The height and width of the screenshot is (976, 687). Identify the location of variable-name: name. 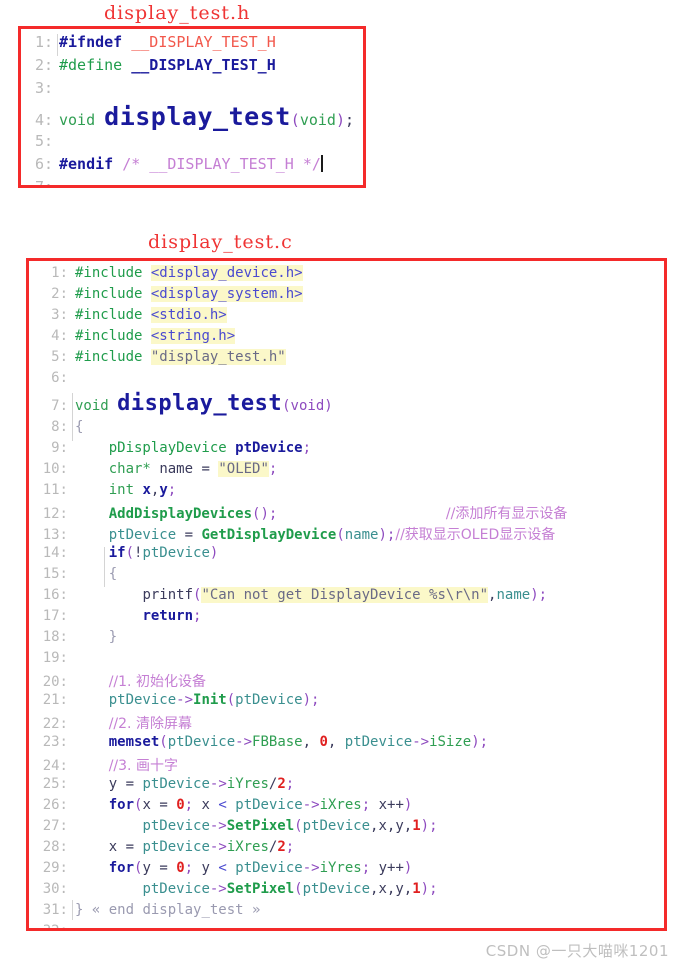
(176, 469).